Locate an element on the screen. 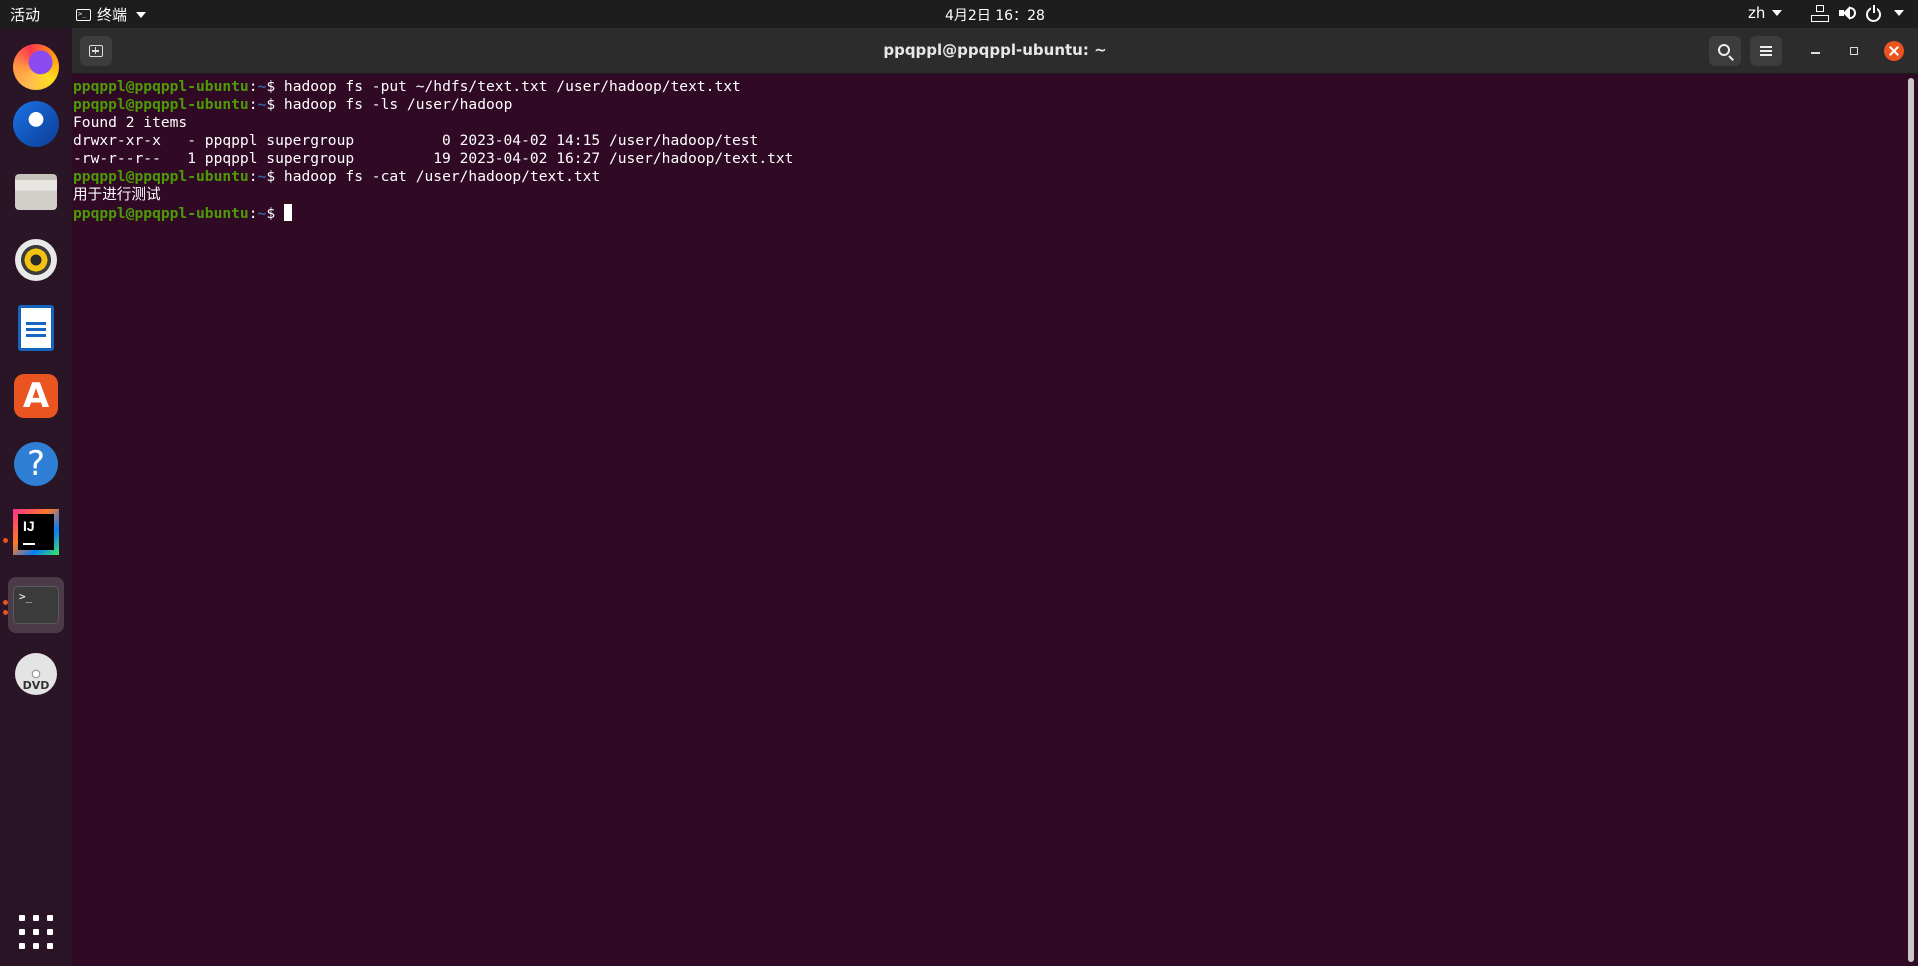  files-icon is located at coordinates (36, 192).